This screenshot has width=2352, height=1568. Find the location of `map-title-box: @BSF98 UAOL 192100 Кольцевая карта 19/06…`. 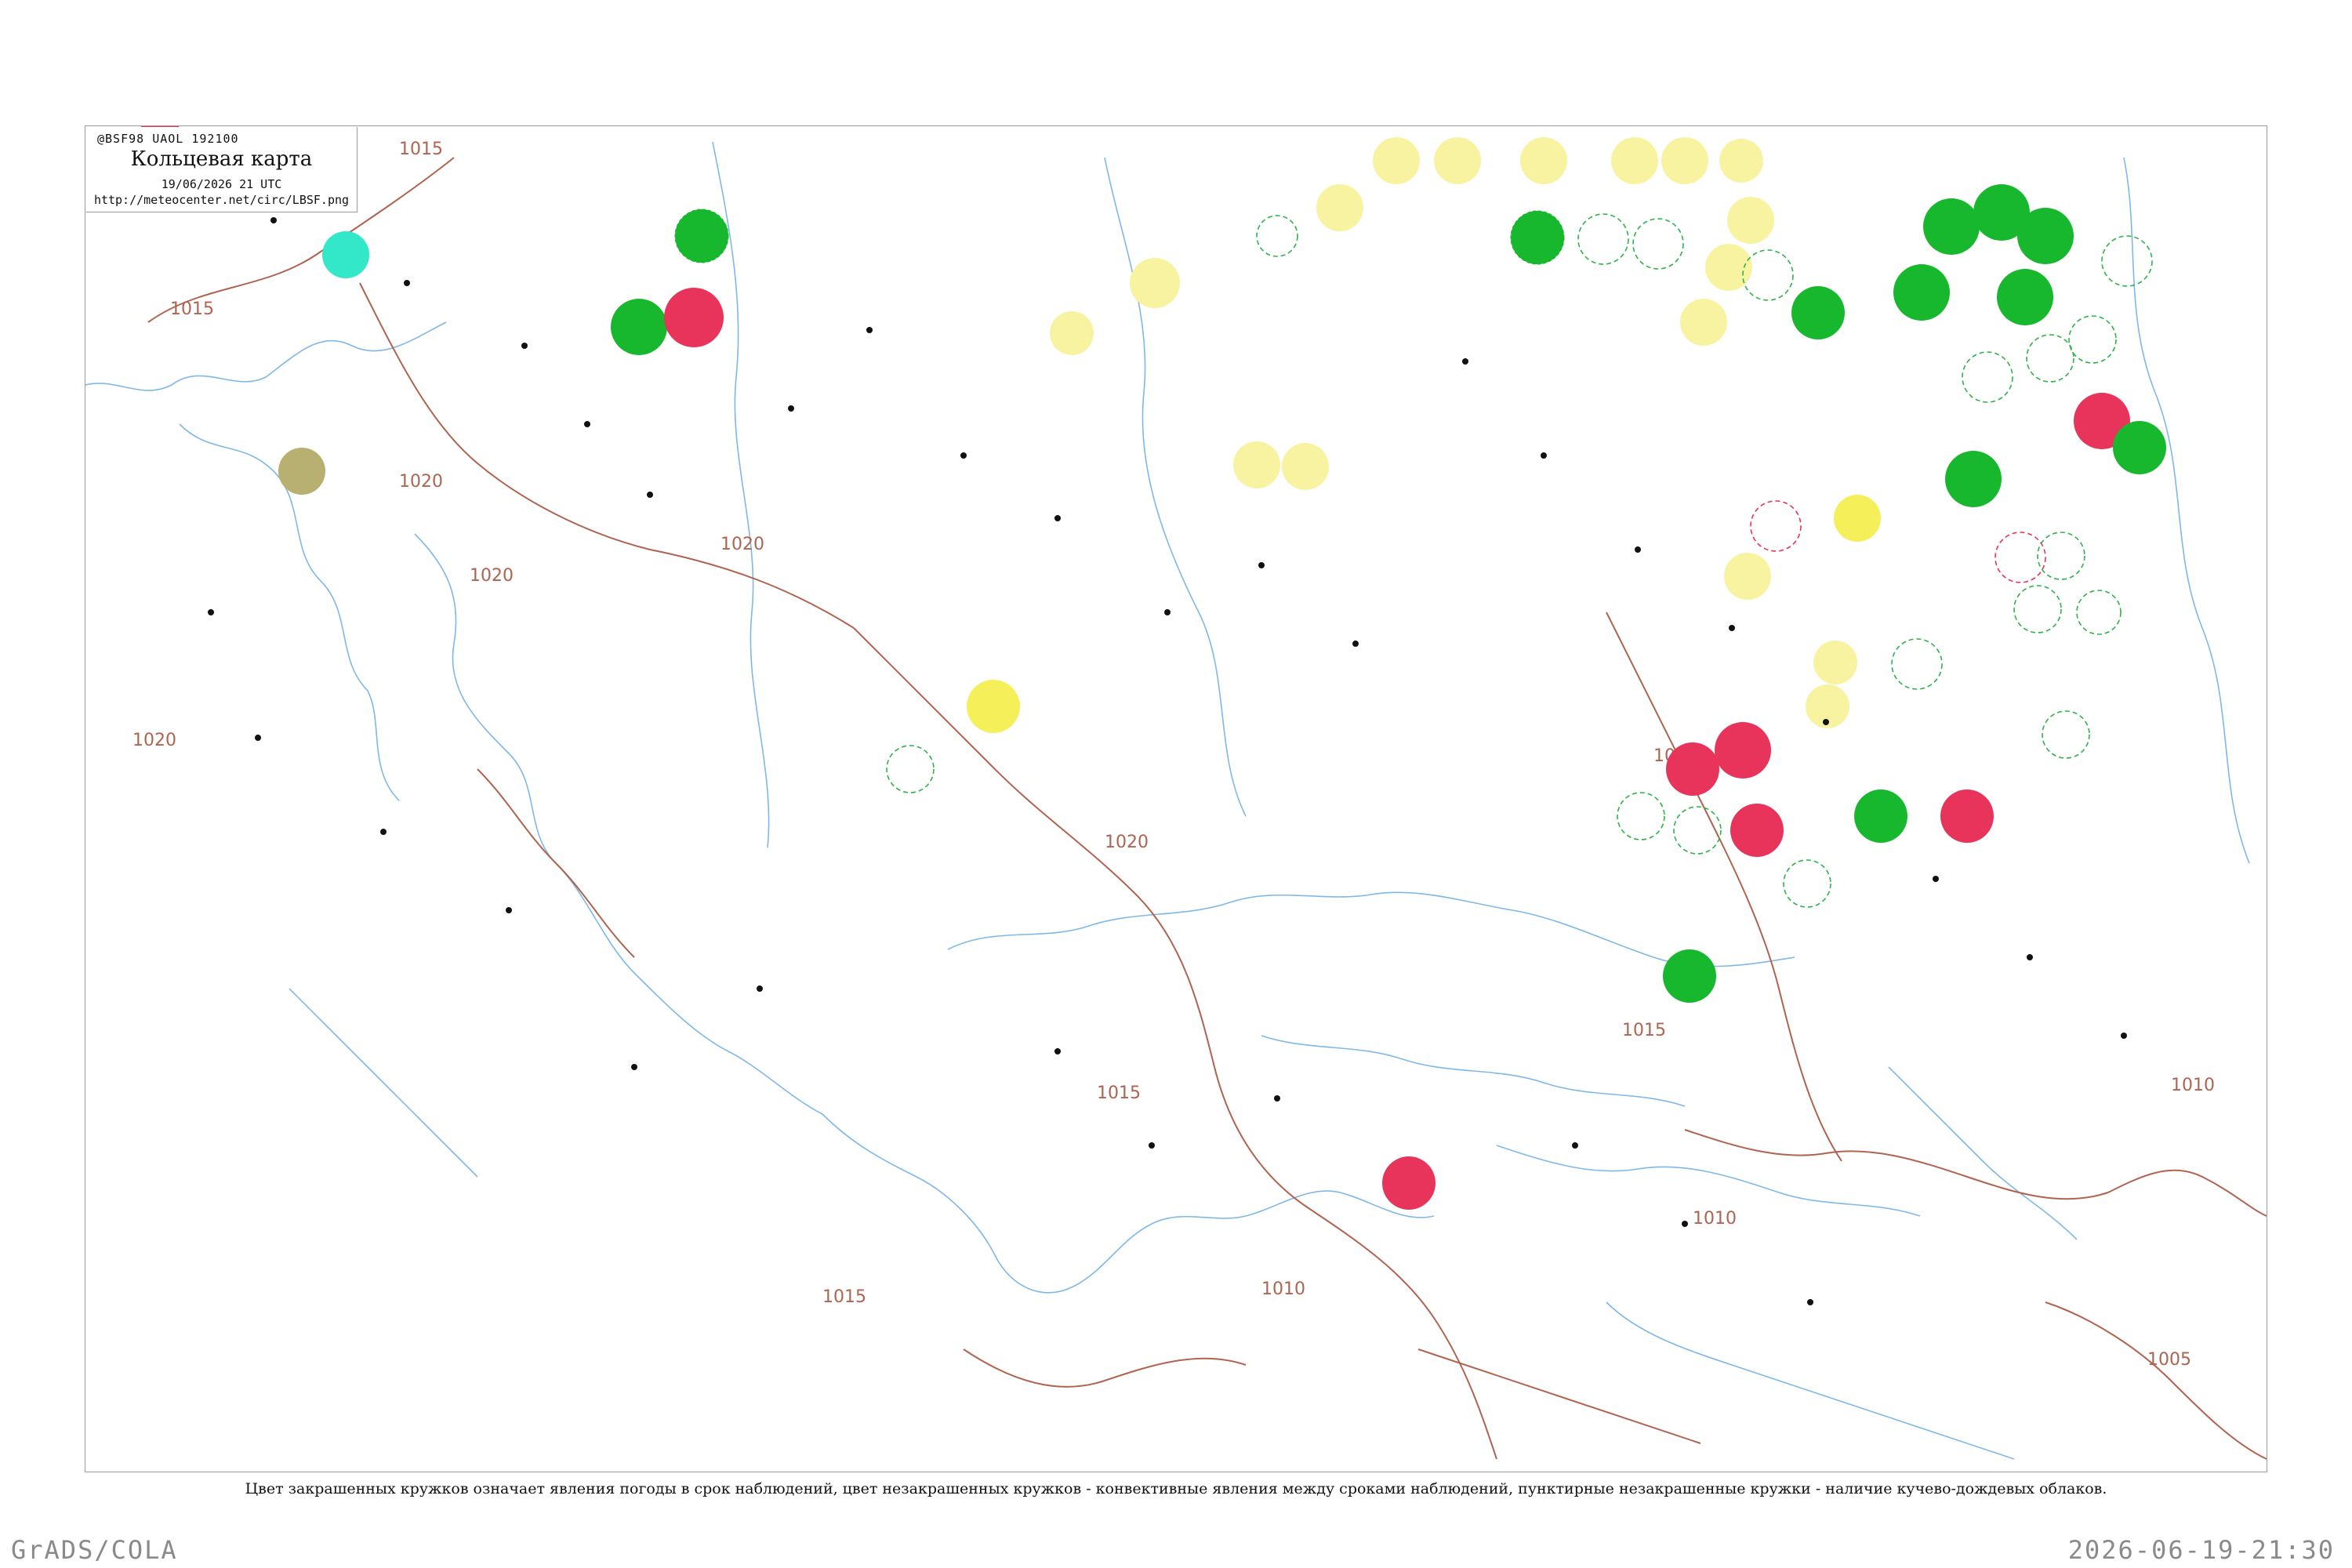

map-title-box: @BSF98 UAOL 192100 Кольцевая карта 19/06… is located at coordinates (222, 169).